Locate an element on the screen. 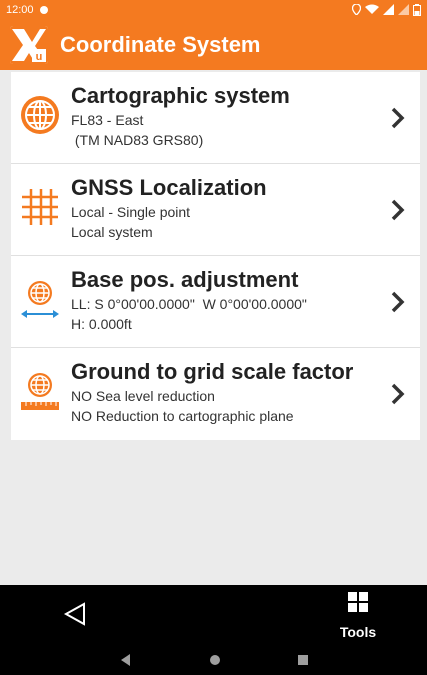 The image size is (427, 675). grid-icon is located at coordinates (40, 207).